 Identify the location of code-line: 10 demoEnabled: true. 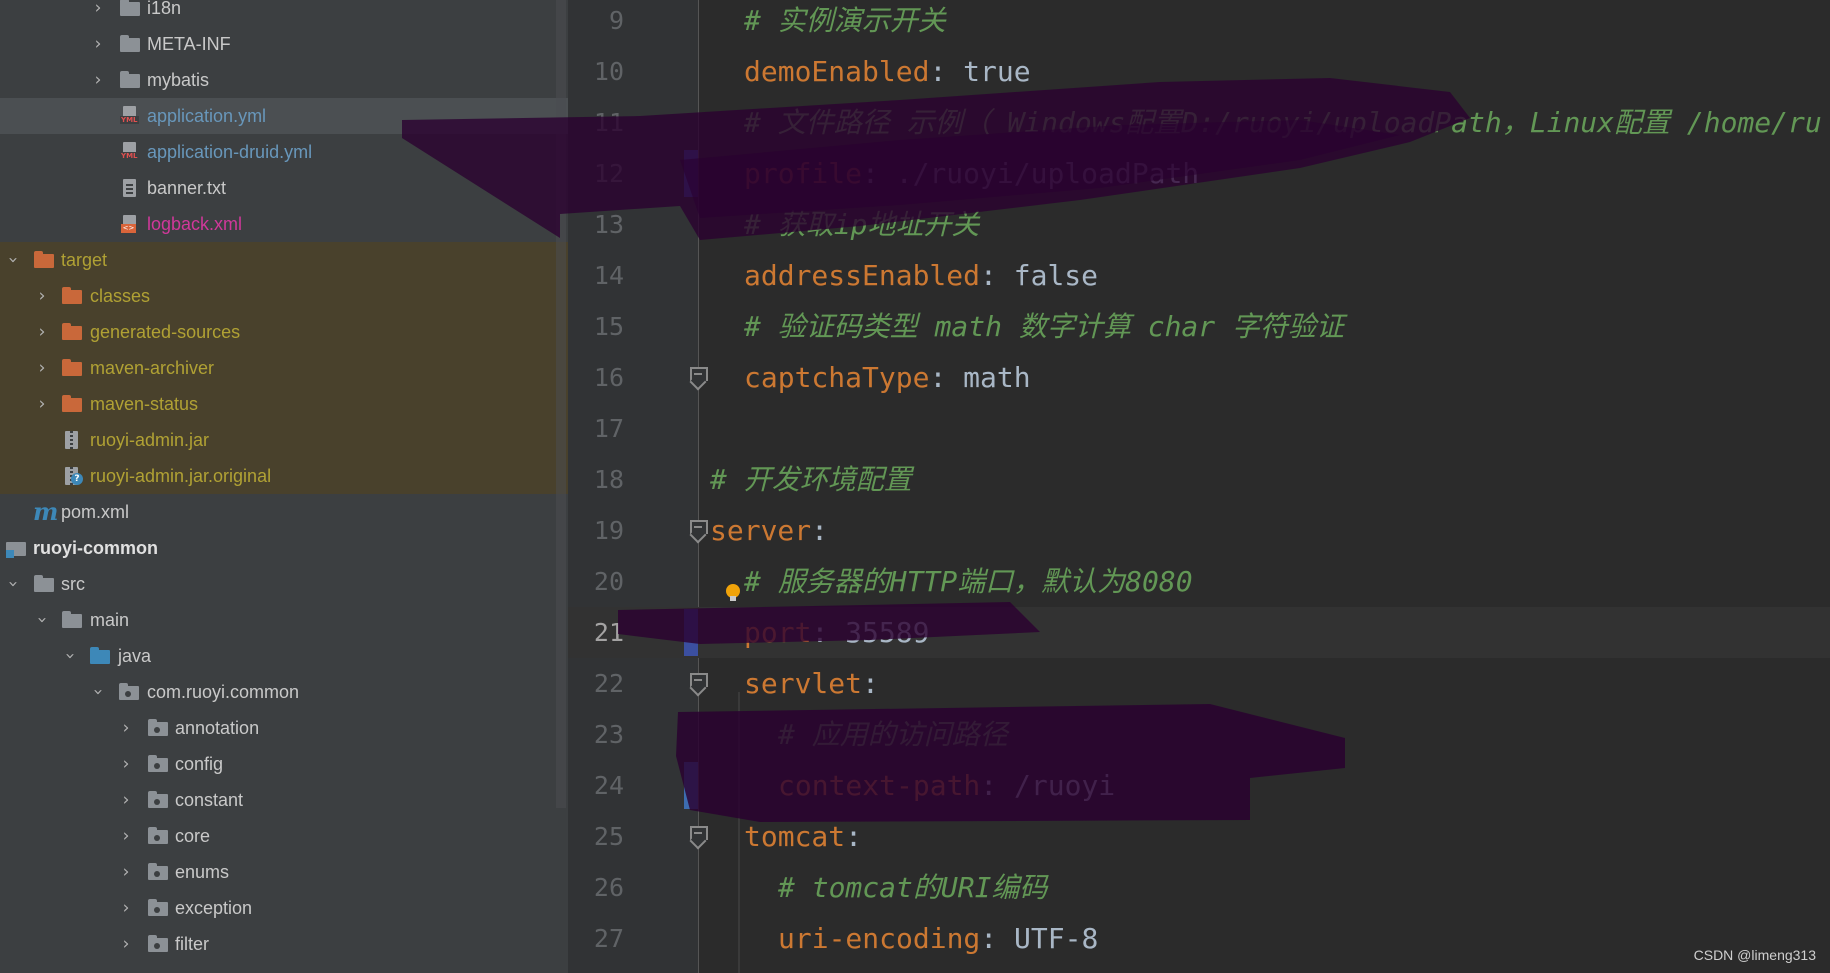
(1199, 71).